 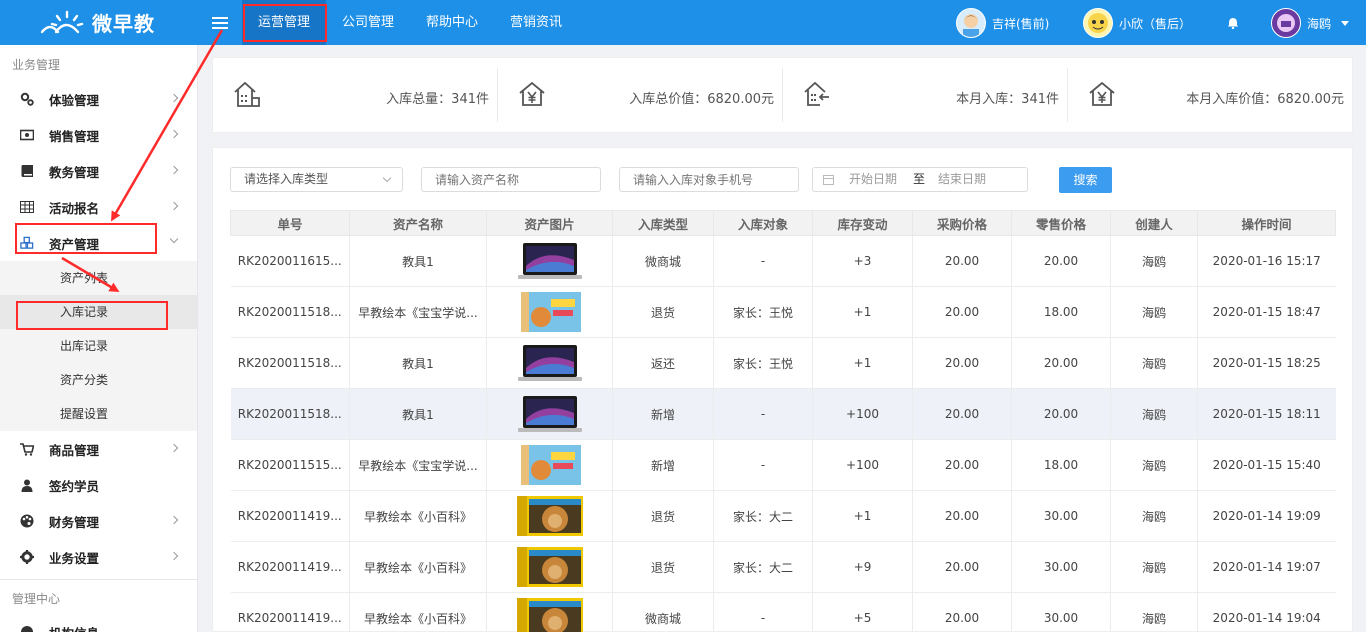 I want to click on cell-operation-time: 2020-01-15 15:40, so click(x=1266, y=465).